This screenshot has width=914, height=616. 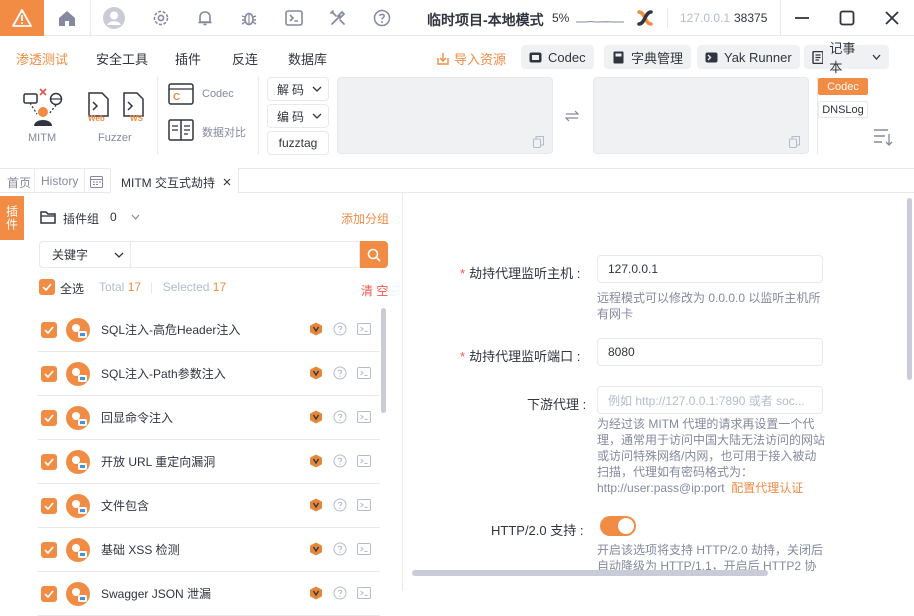 I want to click on side-codec-tab: Codec, so click(x=843, y=86).